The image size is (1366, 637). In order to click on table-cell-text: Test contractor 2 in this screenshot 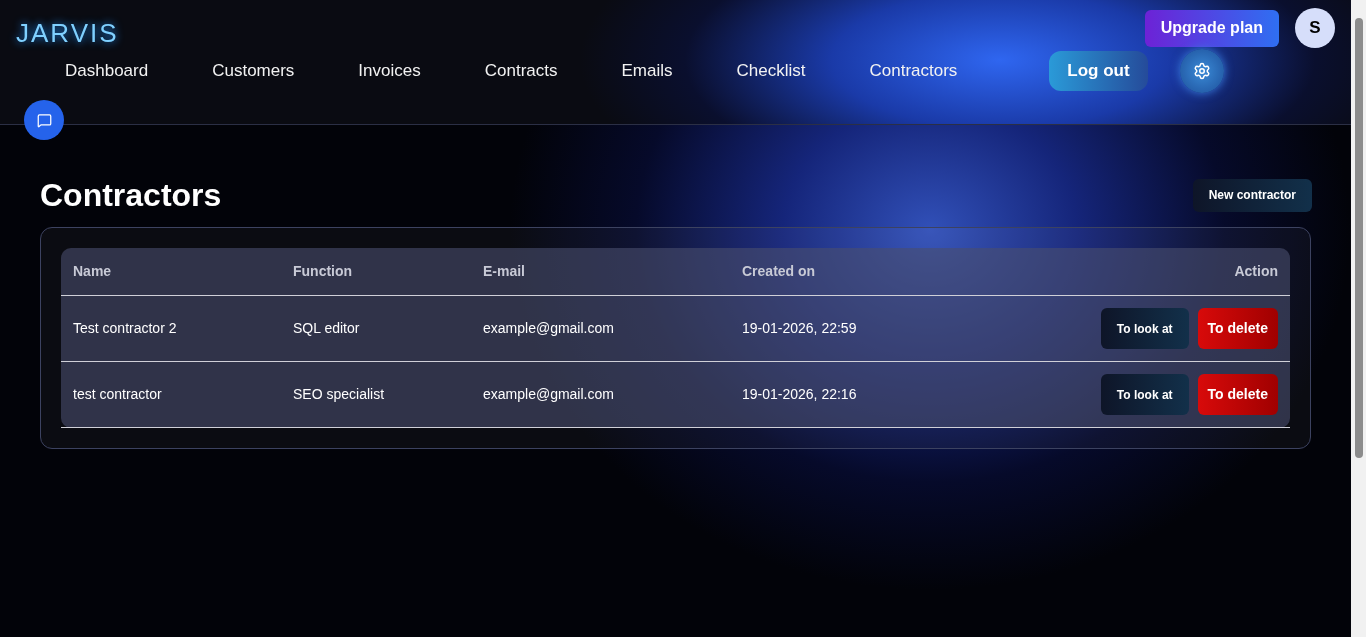, I will do `click(125, 328)`.